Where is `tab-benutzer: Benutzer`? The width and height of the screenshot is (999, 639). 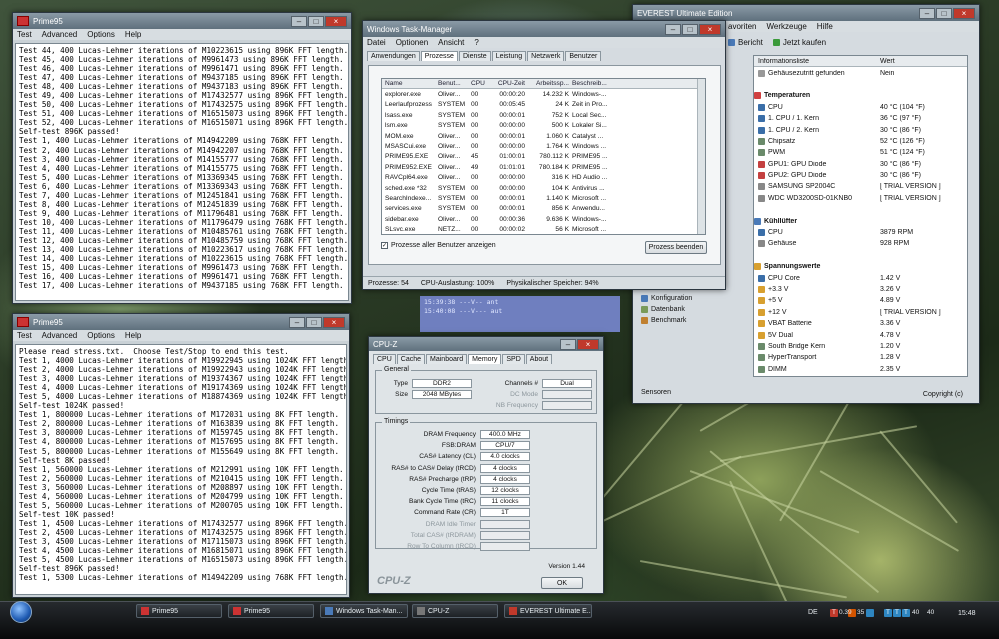 tab-benutzer: Benutzer is located at coordinates (583, 56).